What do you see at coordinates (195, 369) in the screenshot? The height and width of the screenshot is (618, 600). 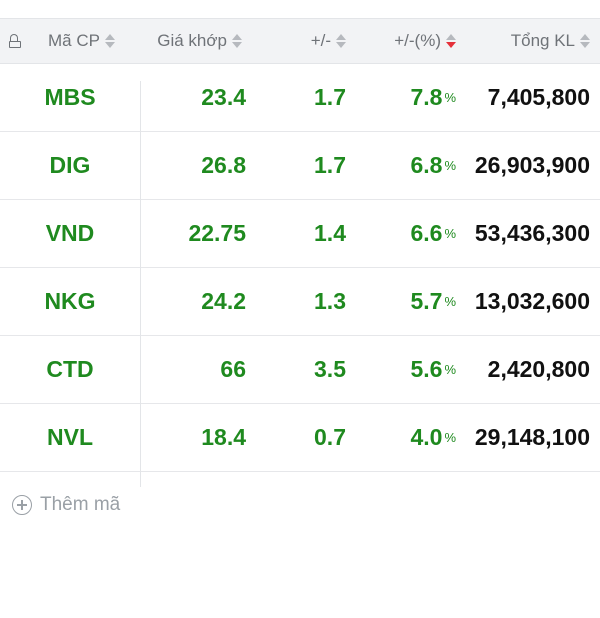 I see `price-cell: 66` at bounding box center [195, 369].